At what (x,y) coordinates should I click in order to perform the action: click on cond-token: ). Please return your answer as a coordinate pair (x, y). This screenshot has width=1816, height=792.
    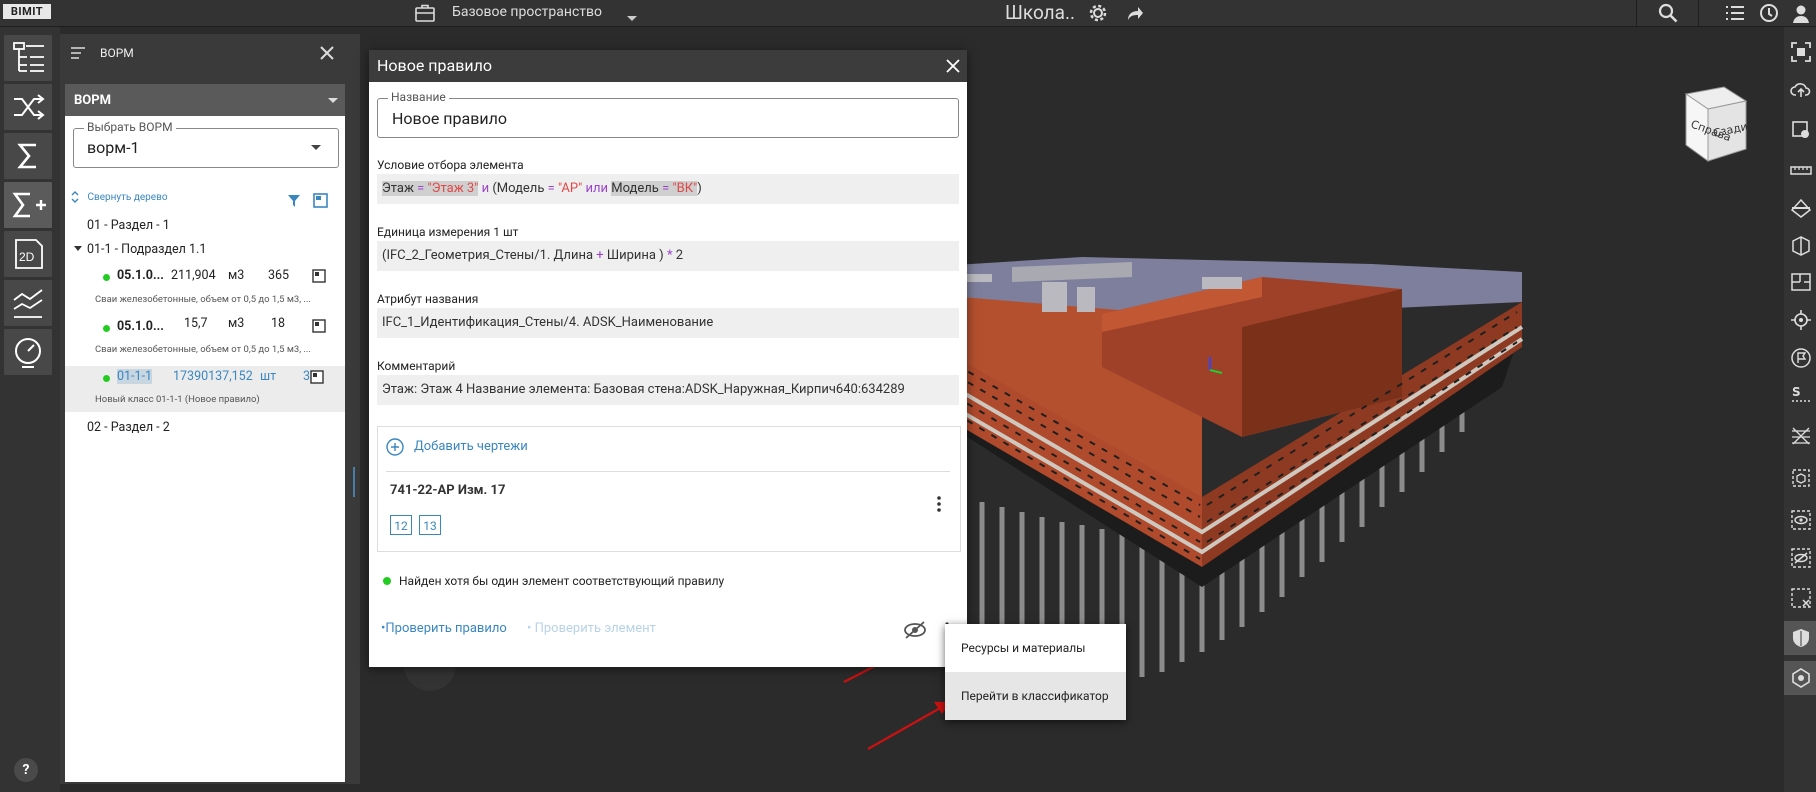
    Looking at the image, I should click on (699, 188).